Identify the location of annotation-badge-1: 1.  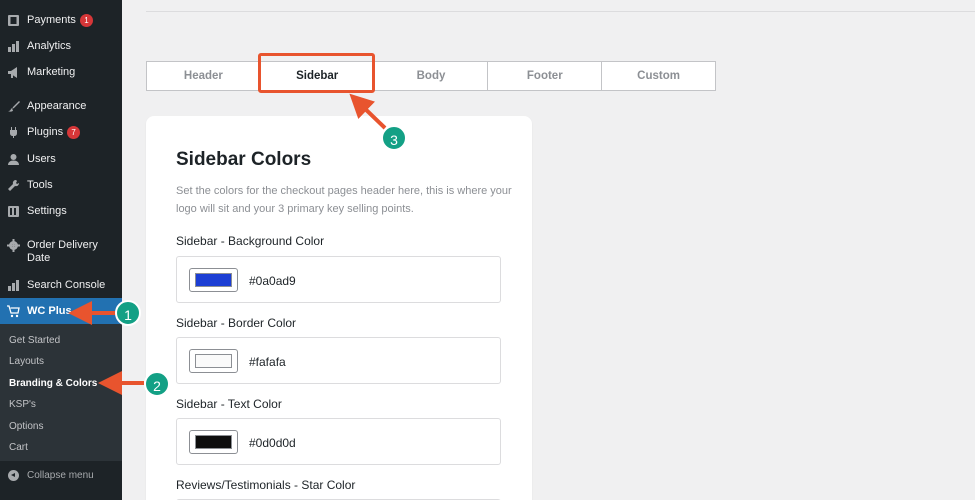
(128, 313).